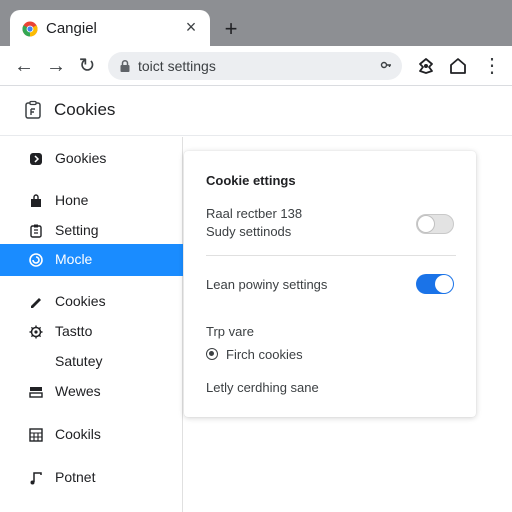 The width and height of the screenshot is (512, 512). I want to click on layers-icon, so click(36, 392).